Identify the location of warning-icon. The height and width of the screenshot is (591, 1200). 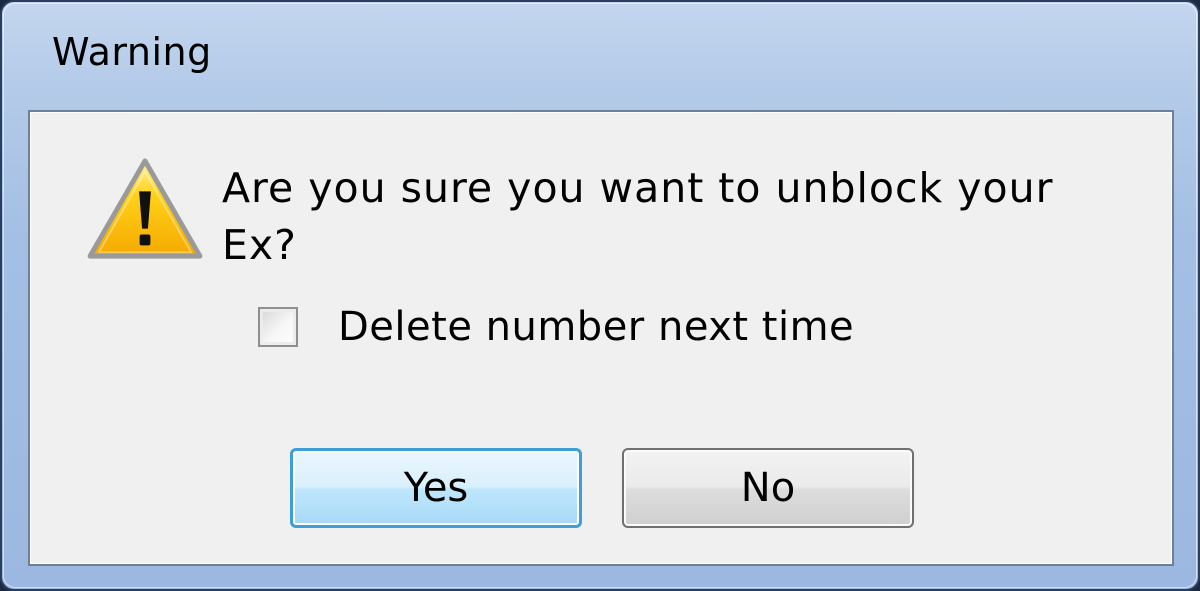
(145, 208).